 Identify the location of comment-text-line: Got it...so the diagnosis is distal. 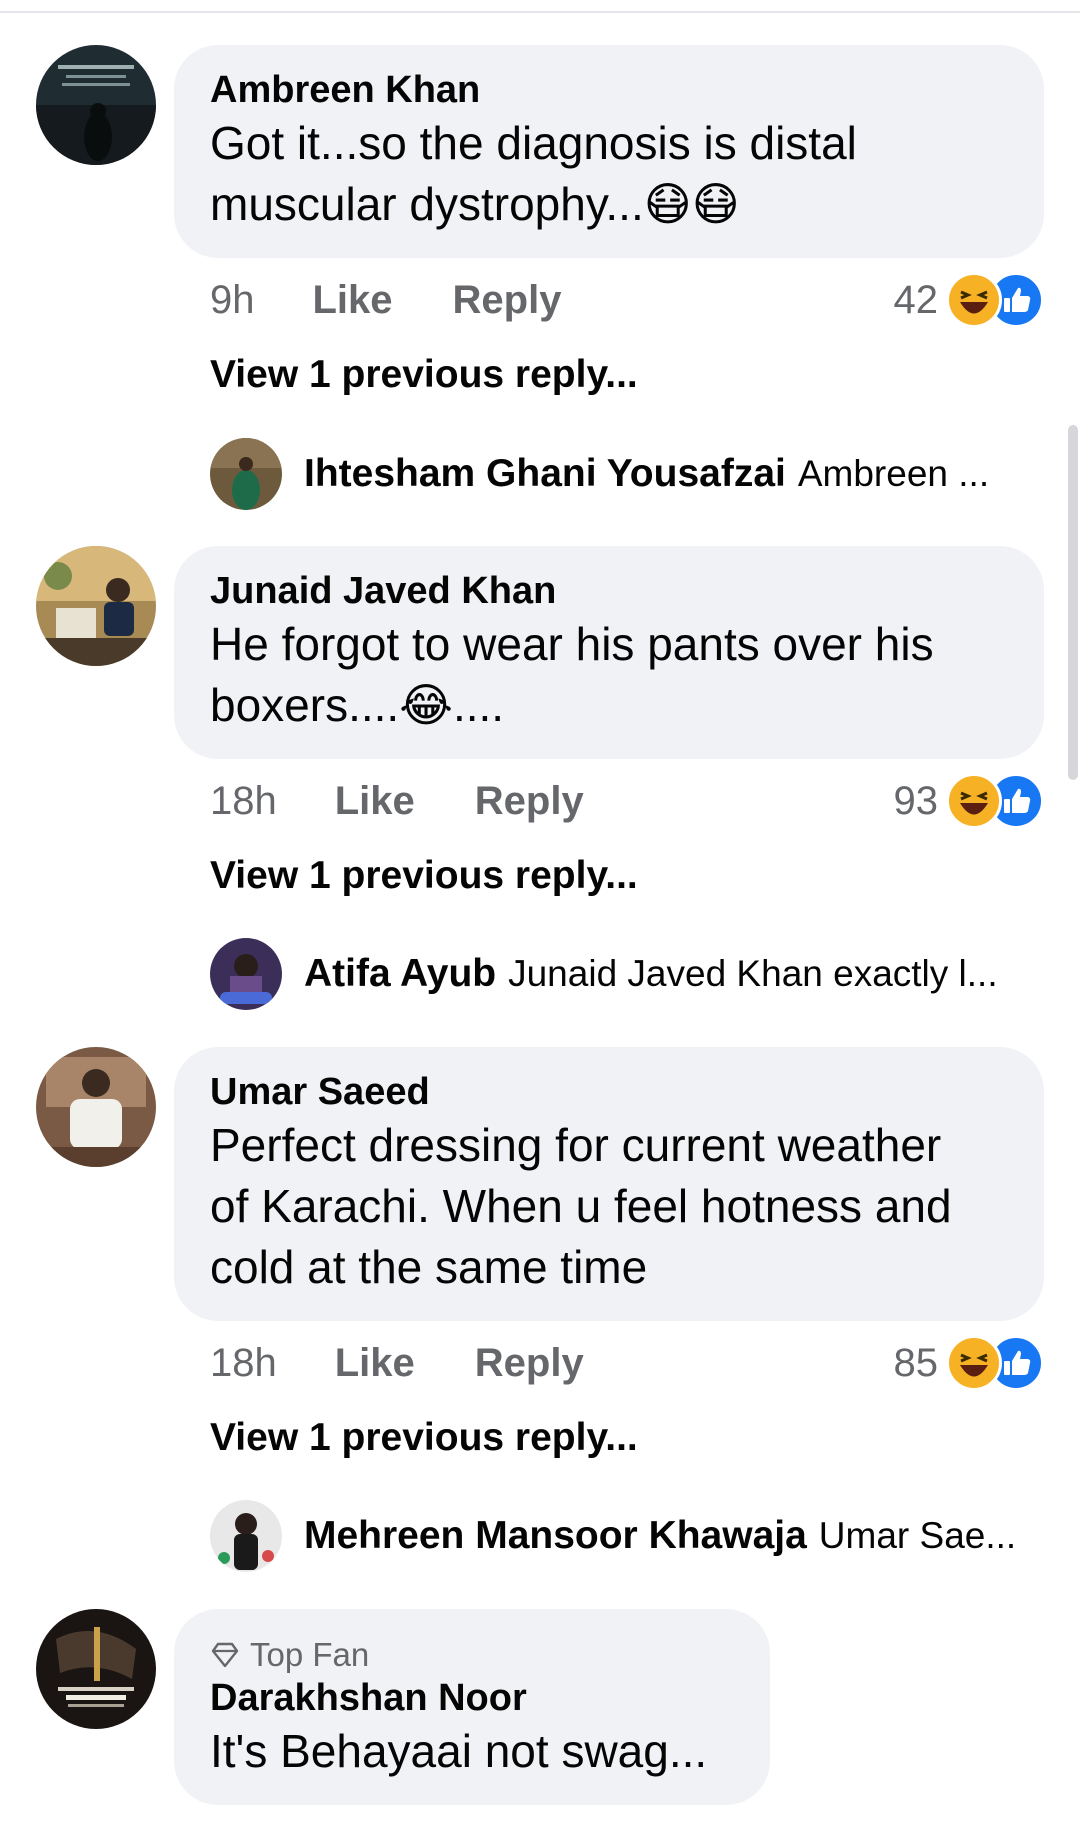
(533, 143).